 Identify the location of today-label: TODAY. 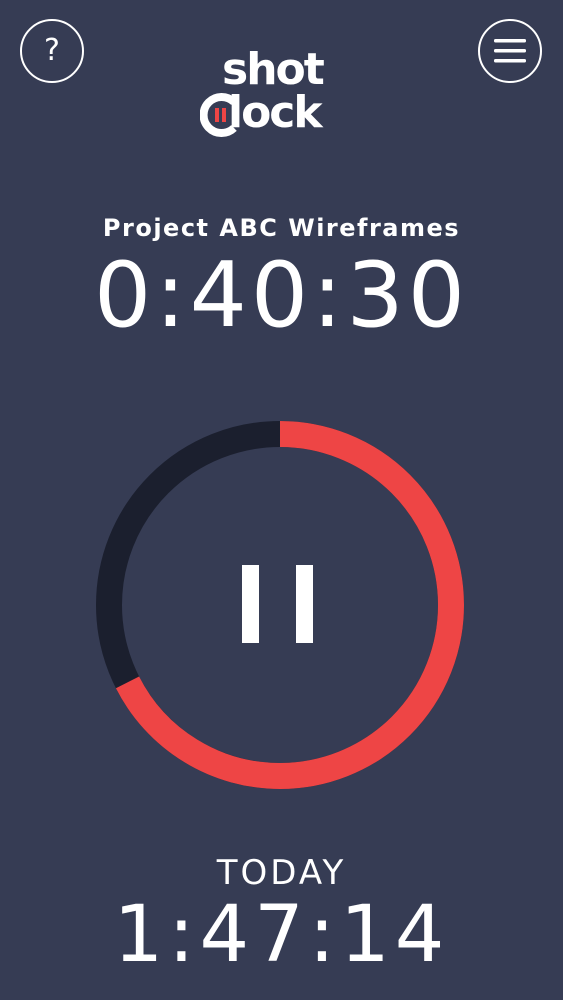
(281, 873).